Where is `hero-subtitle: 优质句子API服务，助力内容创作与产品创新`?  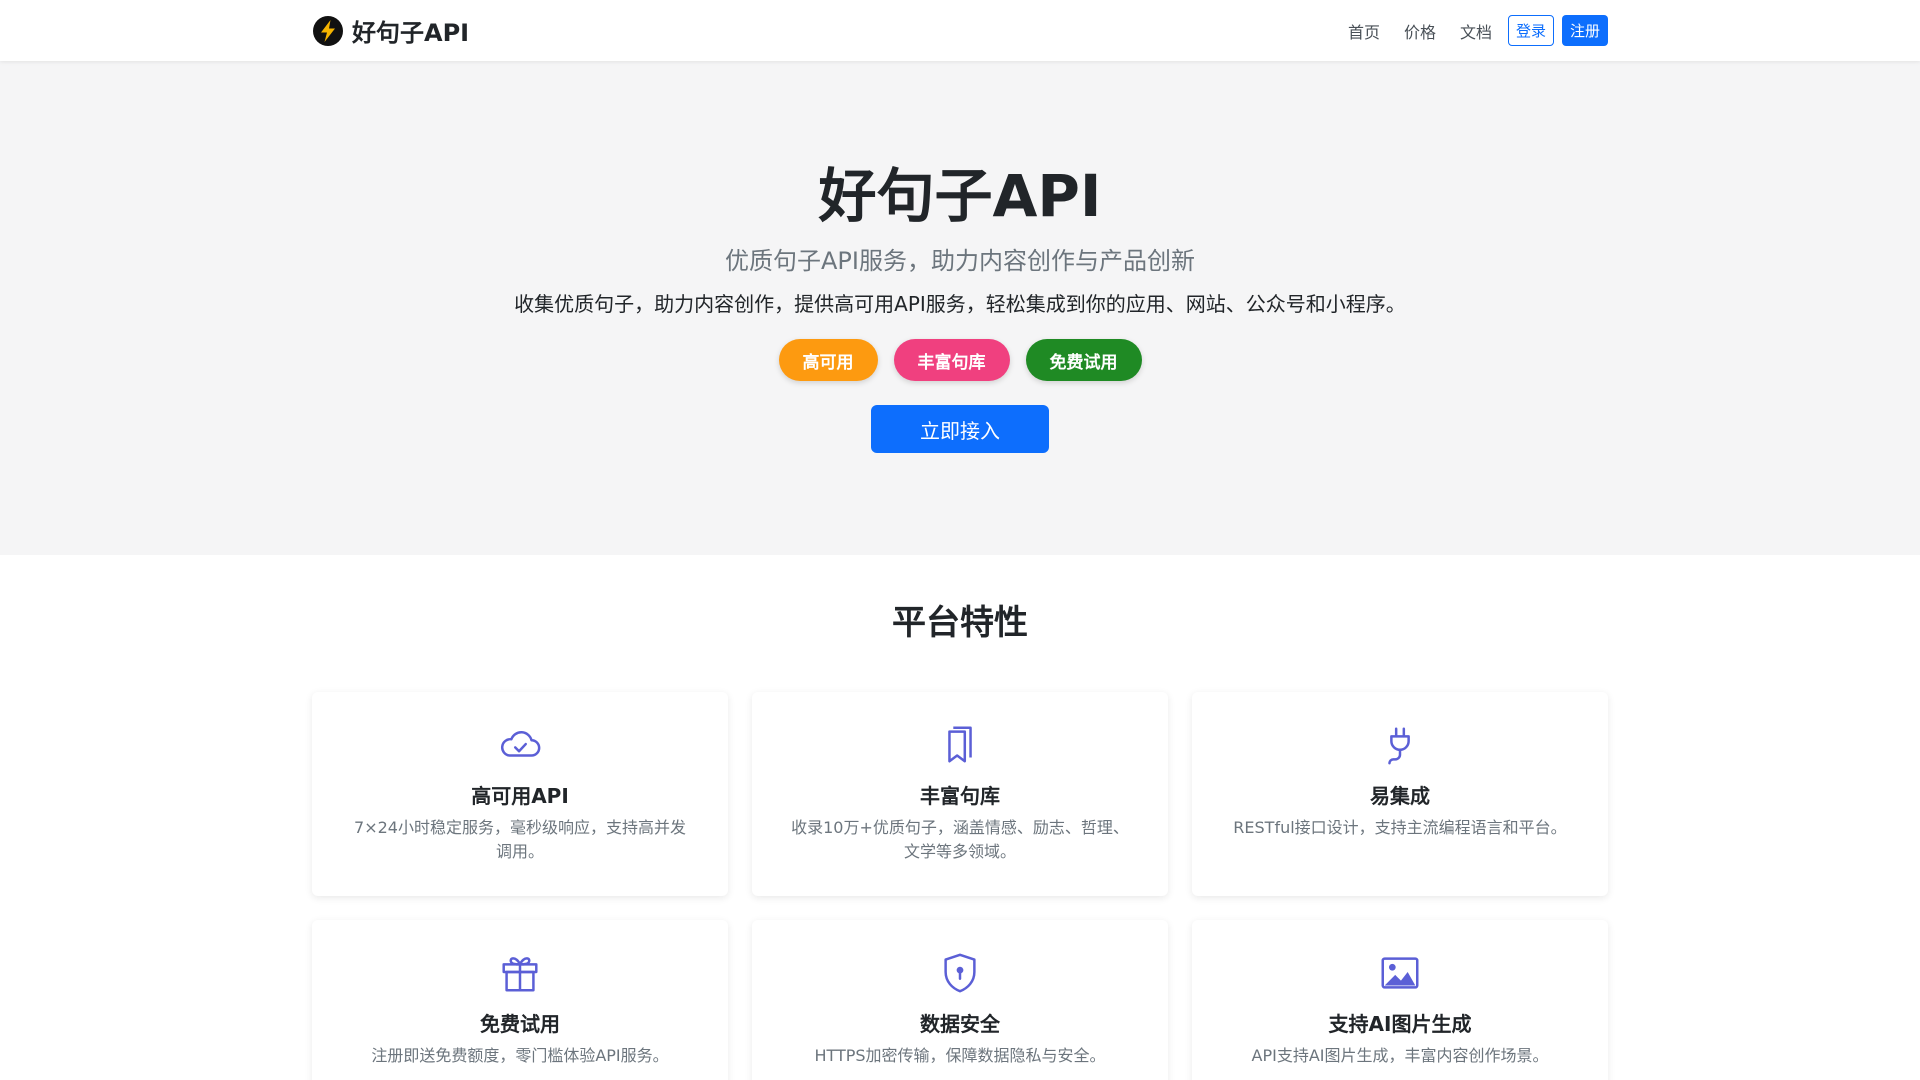
hero-subtitle: 优质句子API服务，助力内容创作与产品创新 is located at coordinates (960, 261).